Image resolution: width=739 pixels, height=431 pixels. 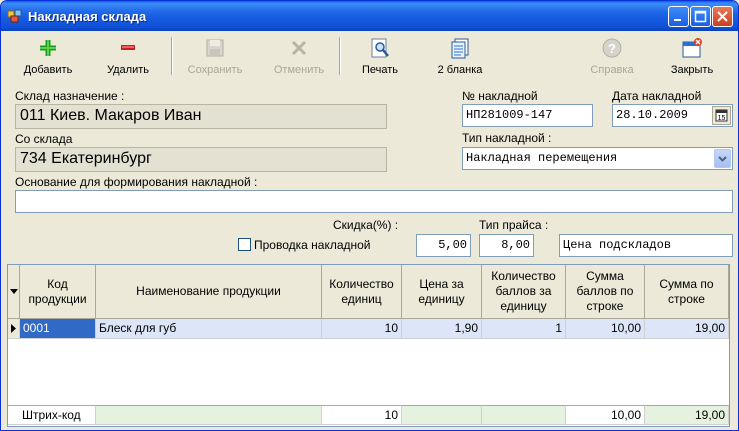 What do you see at coordinates (201, 116) in the screenshot?
I see `dest-warehouse-field: 011 Киев. Макаров Иван` at bounding box center [201, 116].